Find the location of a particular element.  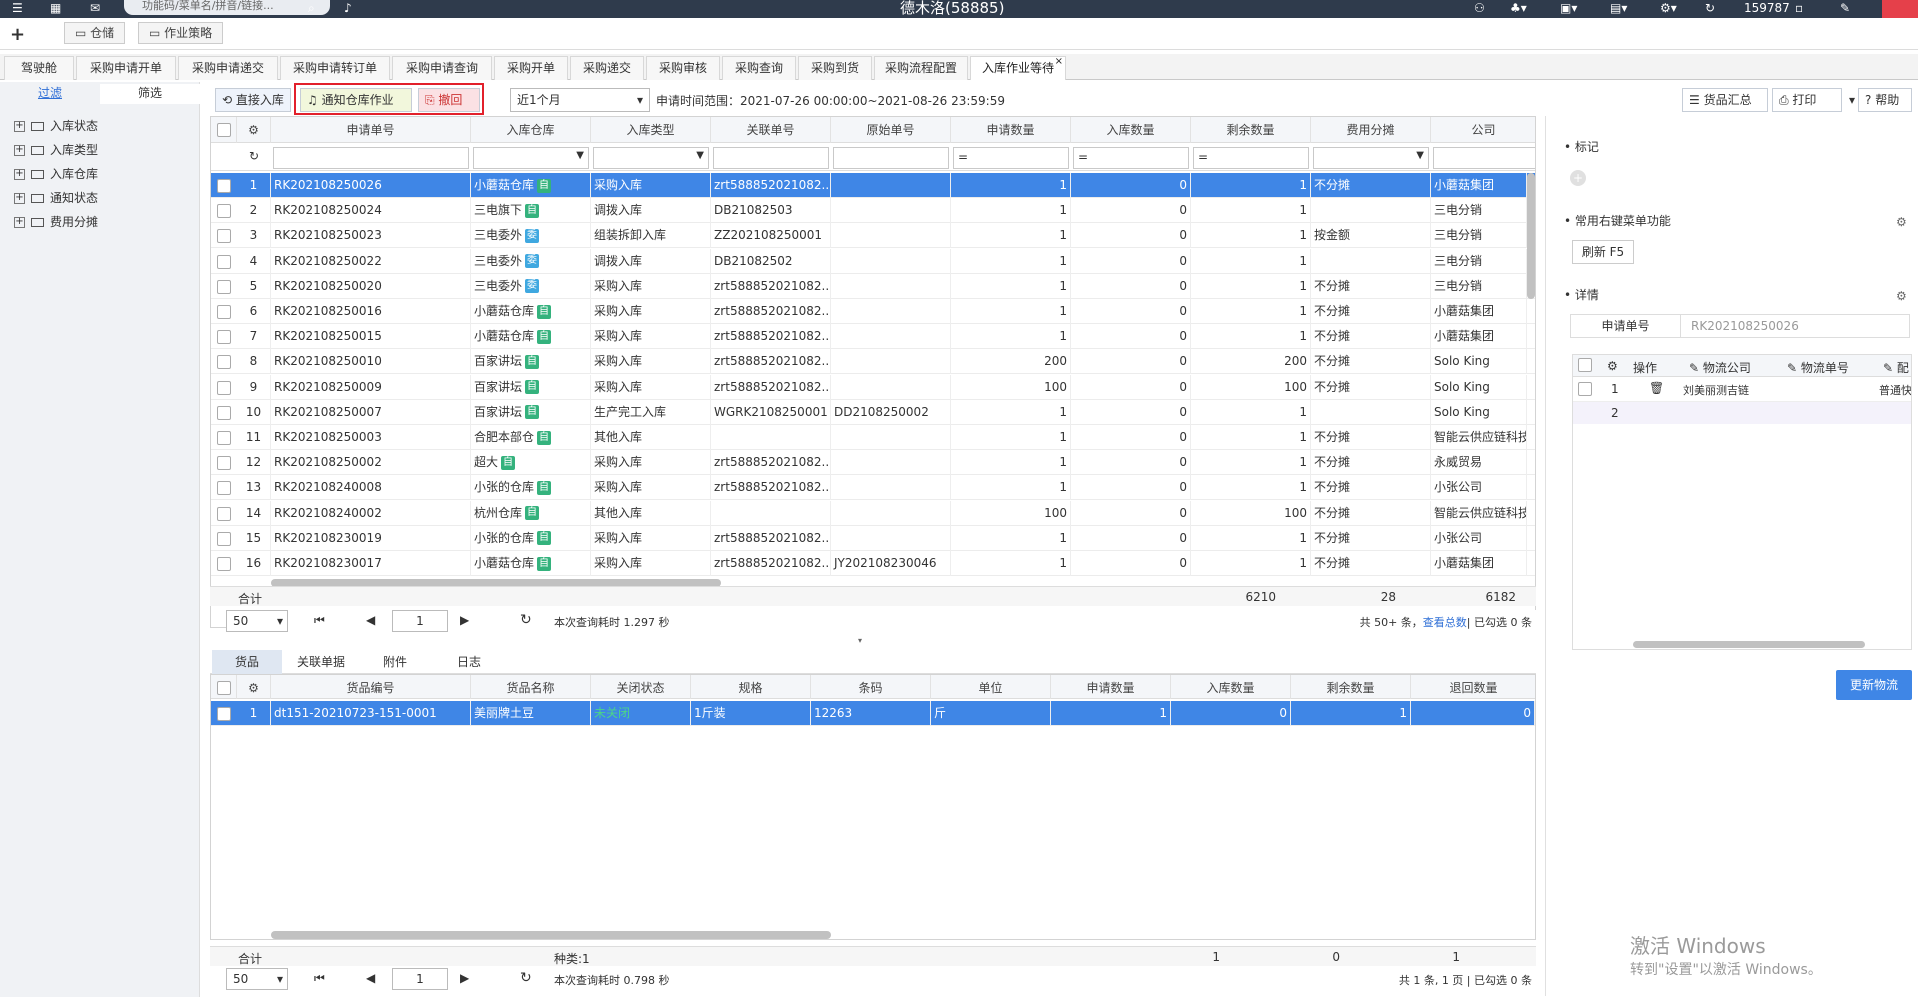

bell-icon: ♪ is located at coordinates (348, 9).